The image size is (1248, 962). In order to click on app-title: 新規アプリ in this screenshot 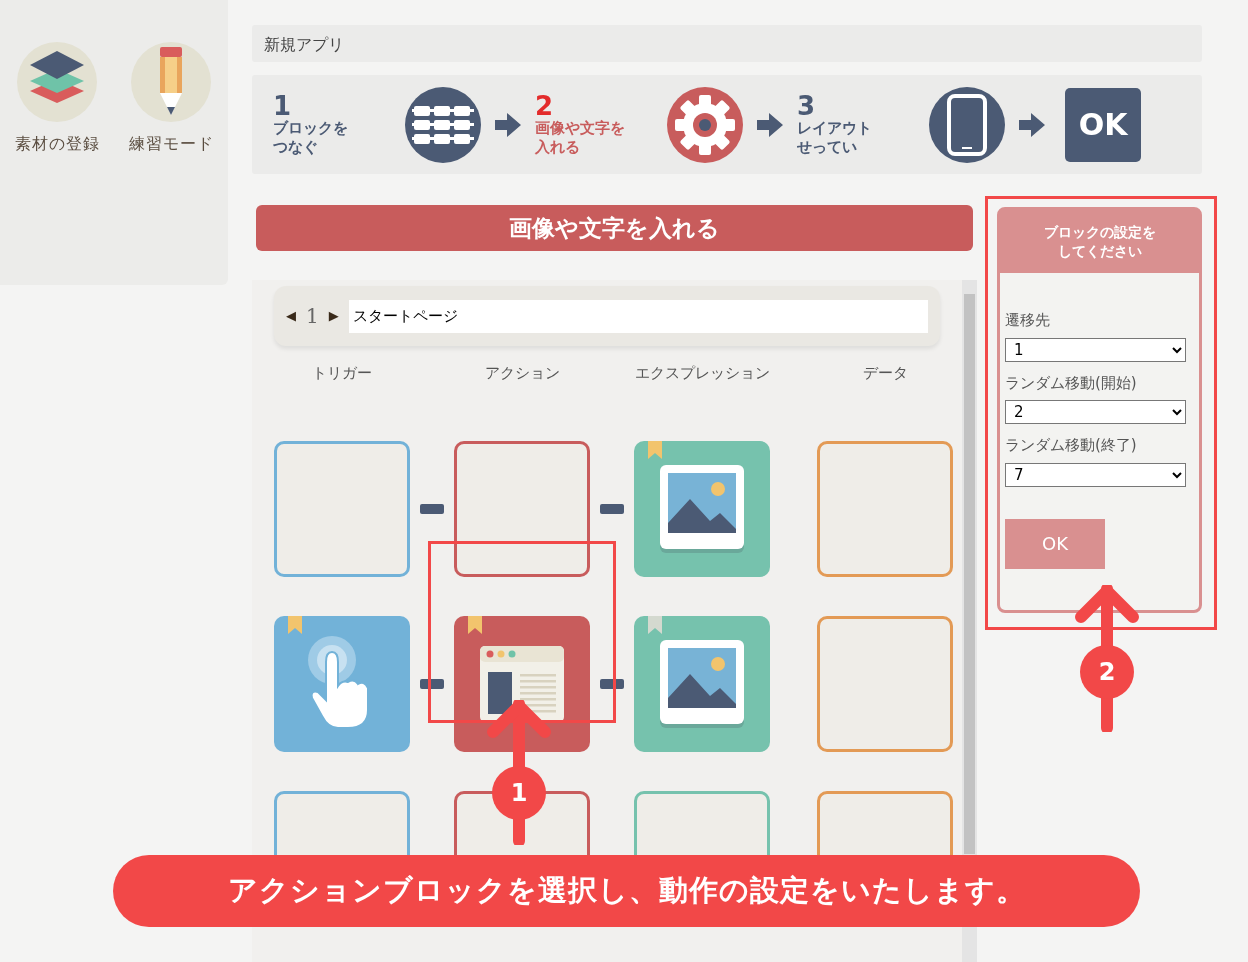, I will do `click(727, 43)`.